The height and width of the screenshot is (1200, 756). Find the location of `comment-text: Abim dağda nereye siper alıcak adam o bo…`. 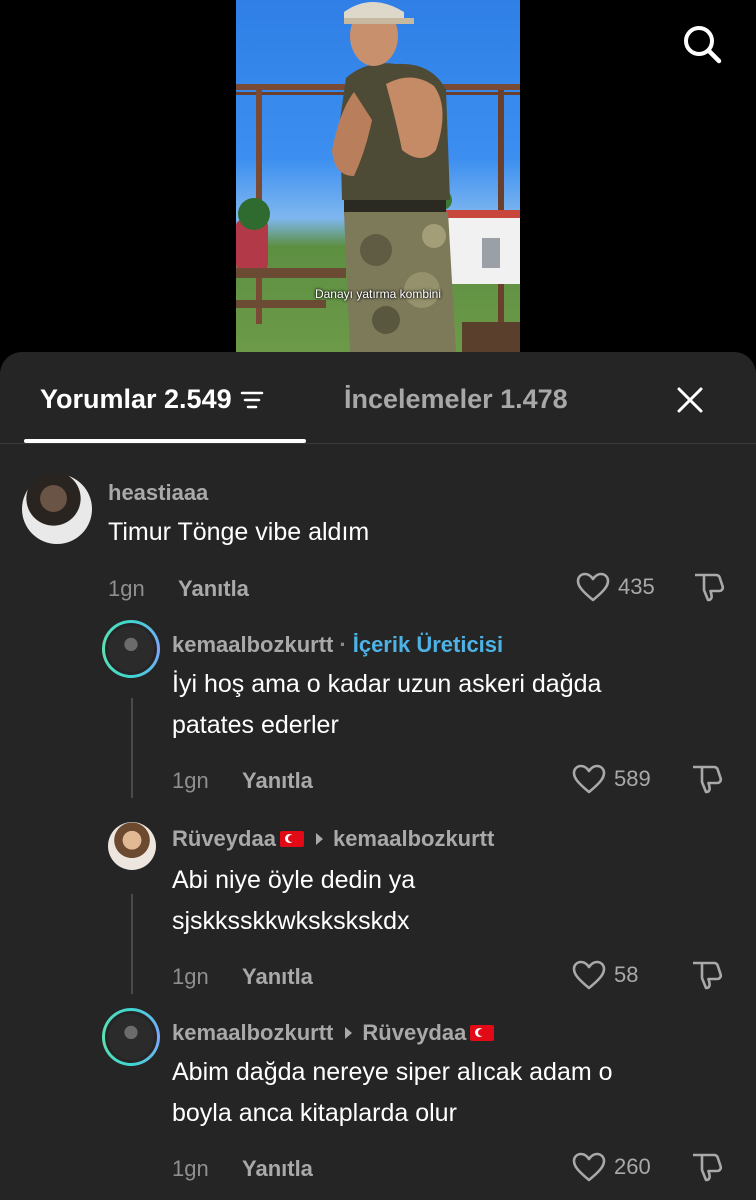

comment-text: Abim dağda nereye siper alıcak adam o bo… is located at coordinates (392, 1093).